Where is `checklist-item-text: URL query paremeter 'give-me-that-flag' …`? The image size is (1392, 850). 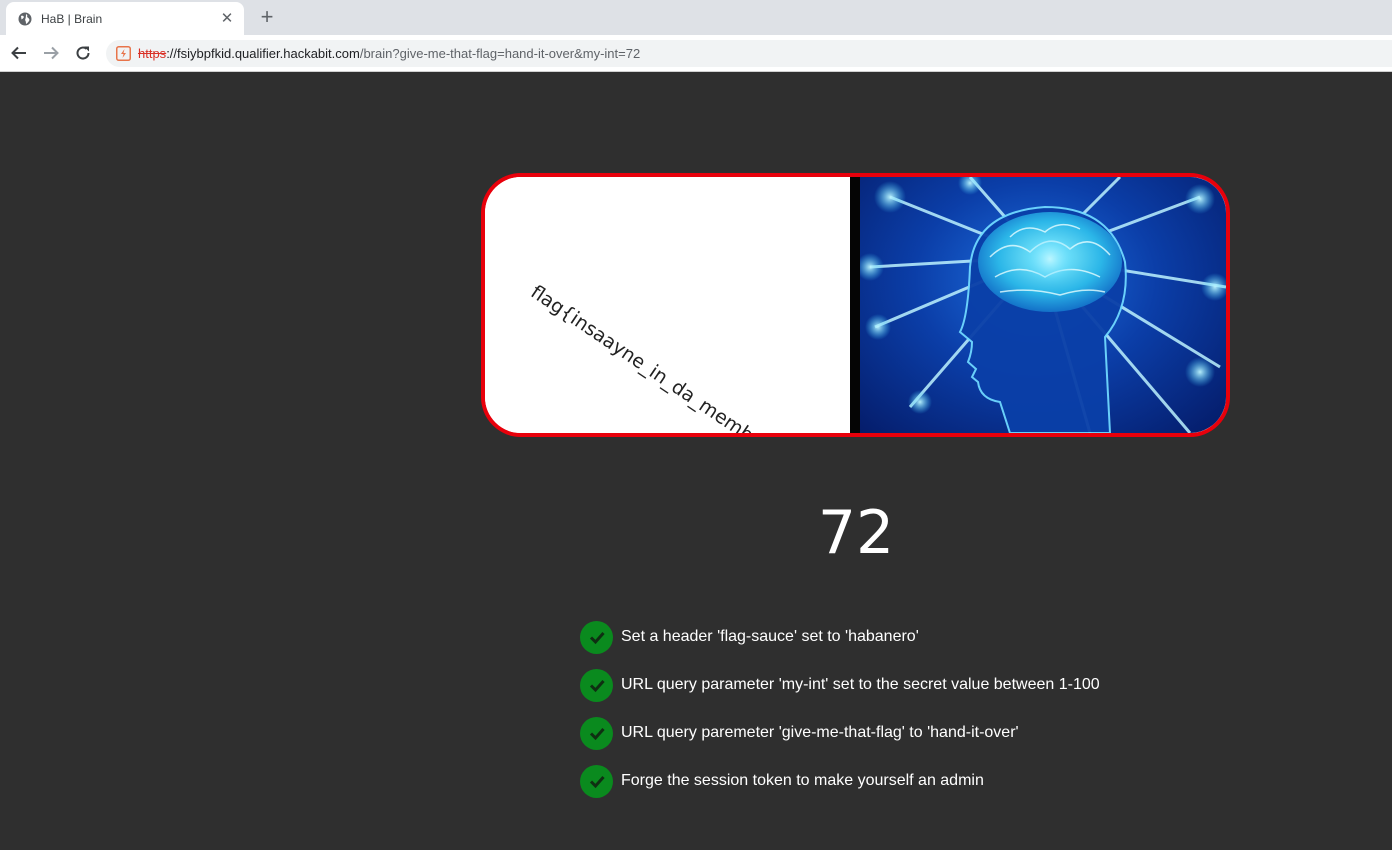 checklist-item-text: URL query paremeter 'give-me-that-flag' … is located at coordinates (820, 732).